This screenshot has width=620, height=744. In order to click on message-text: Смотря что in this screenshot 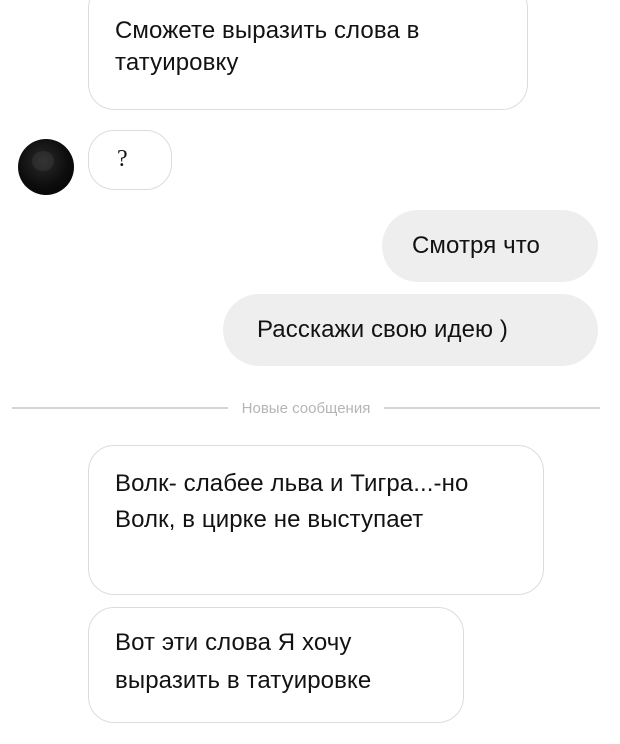, I will do `click(476, 245)`.